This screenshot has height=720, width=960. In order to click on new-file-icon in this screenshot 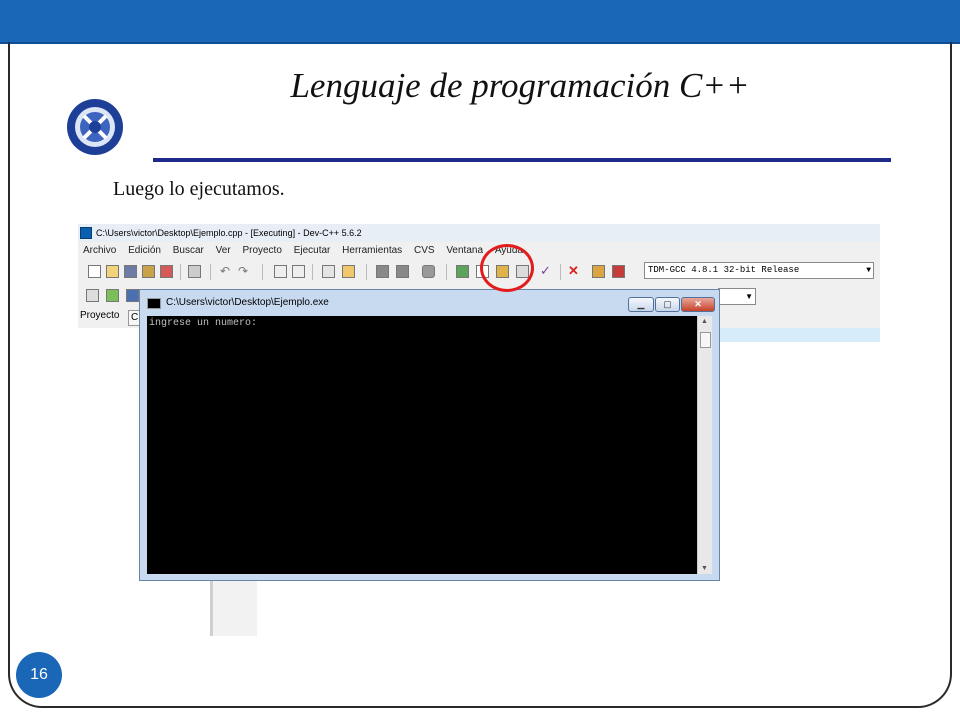, I will do `click(94, 271)`.